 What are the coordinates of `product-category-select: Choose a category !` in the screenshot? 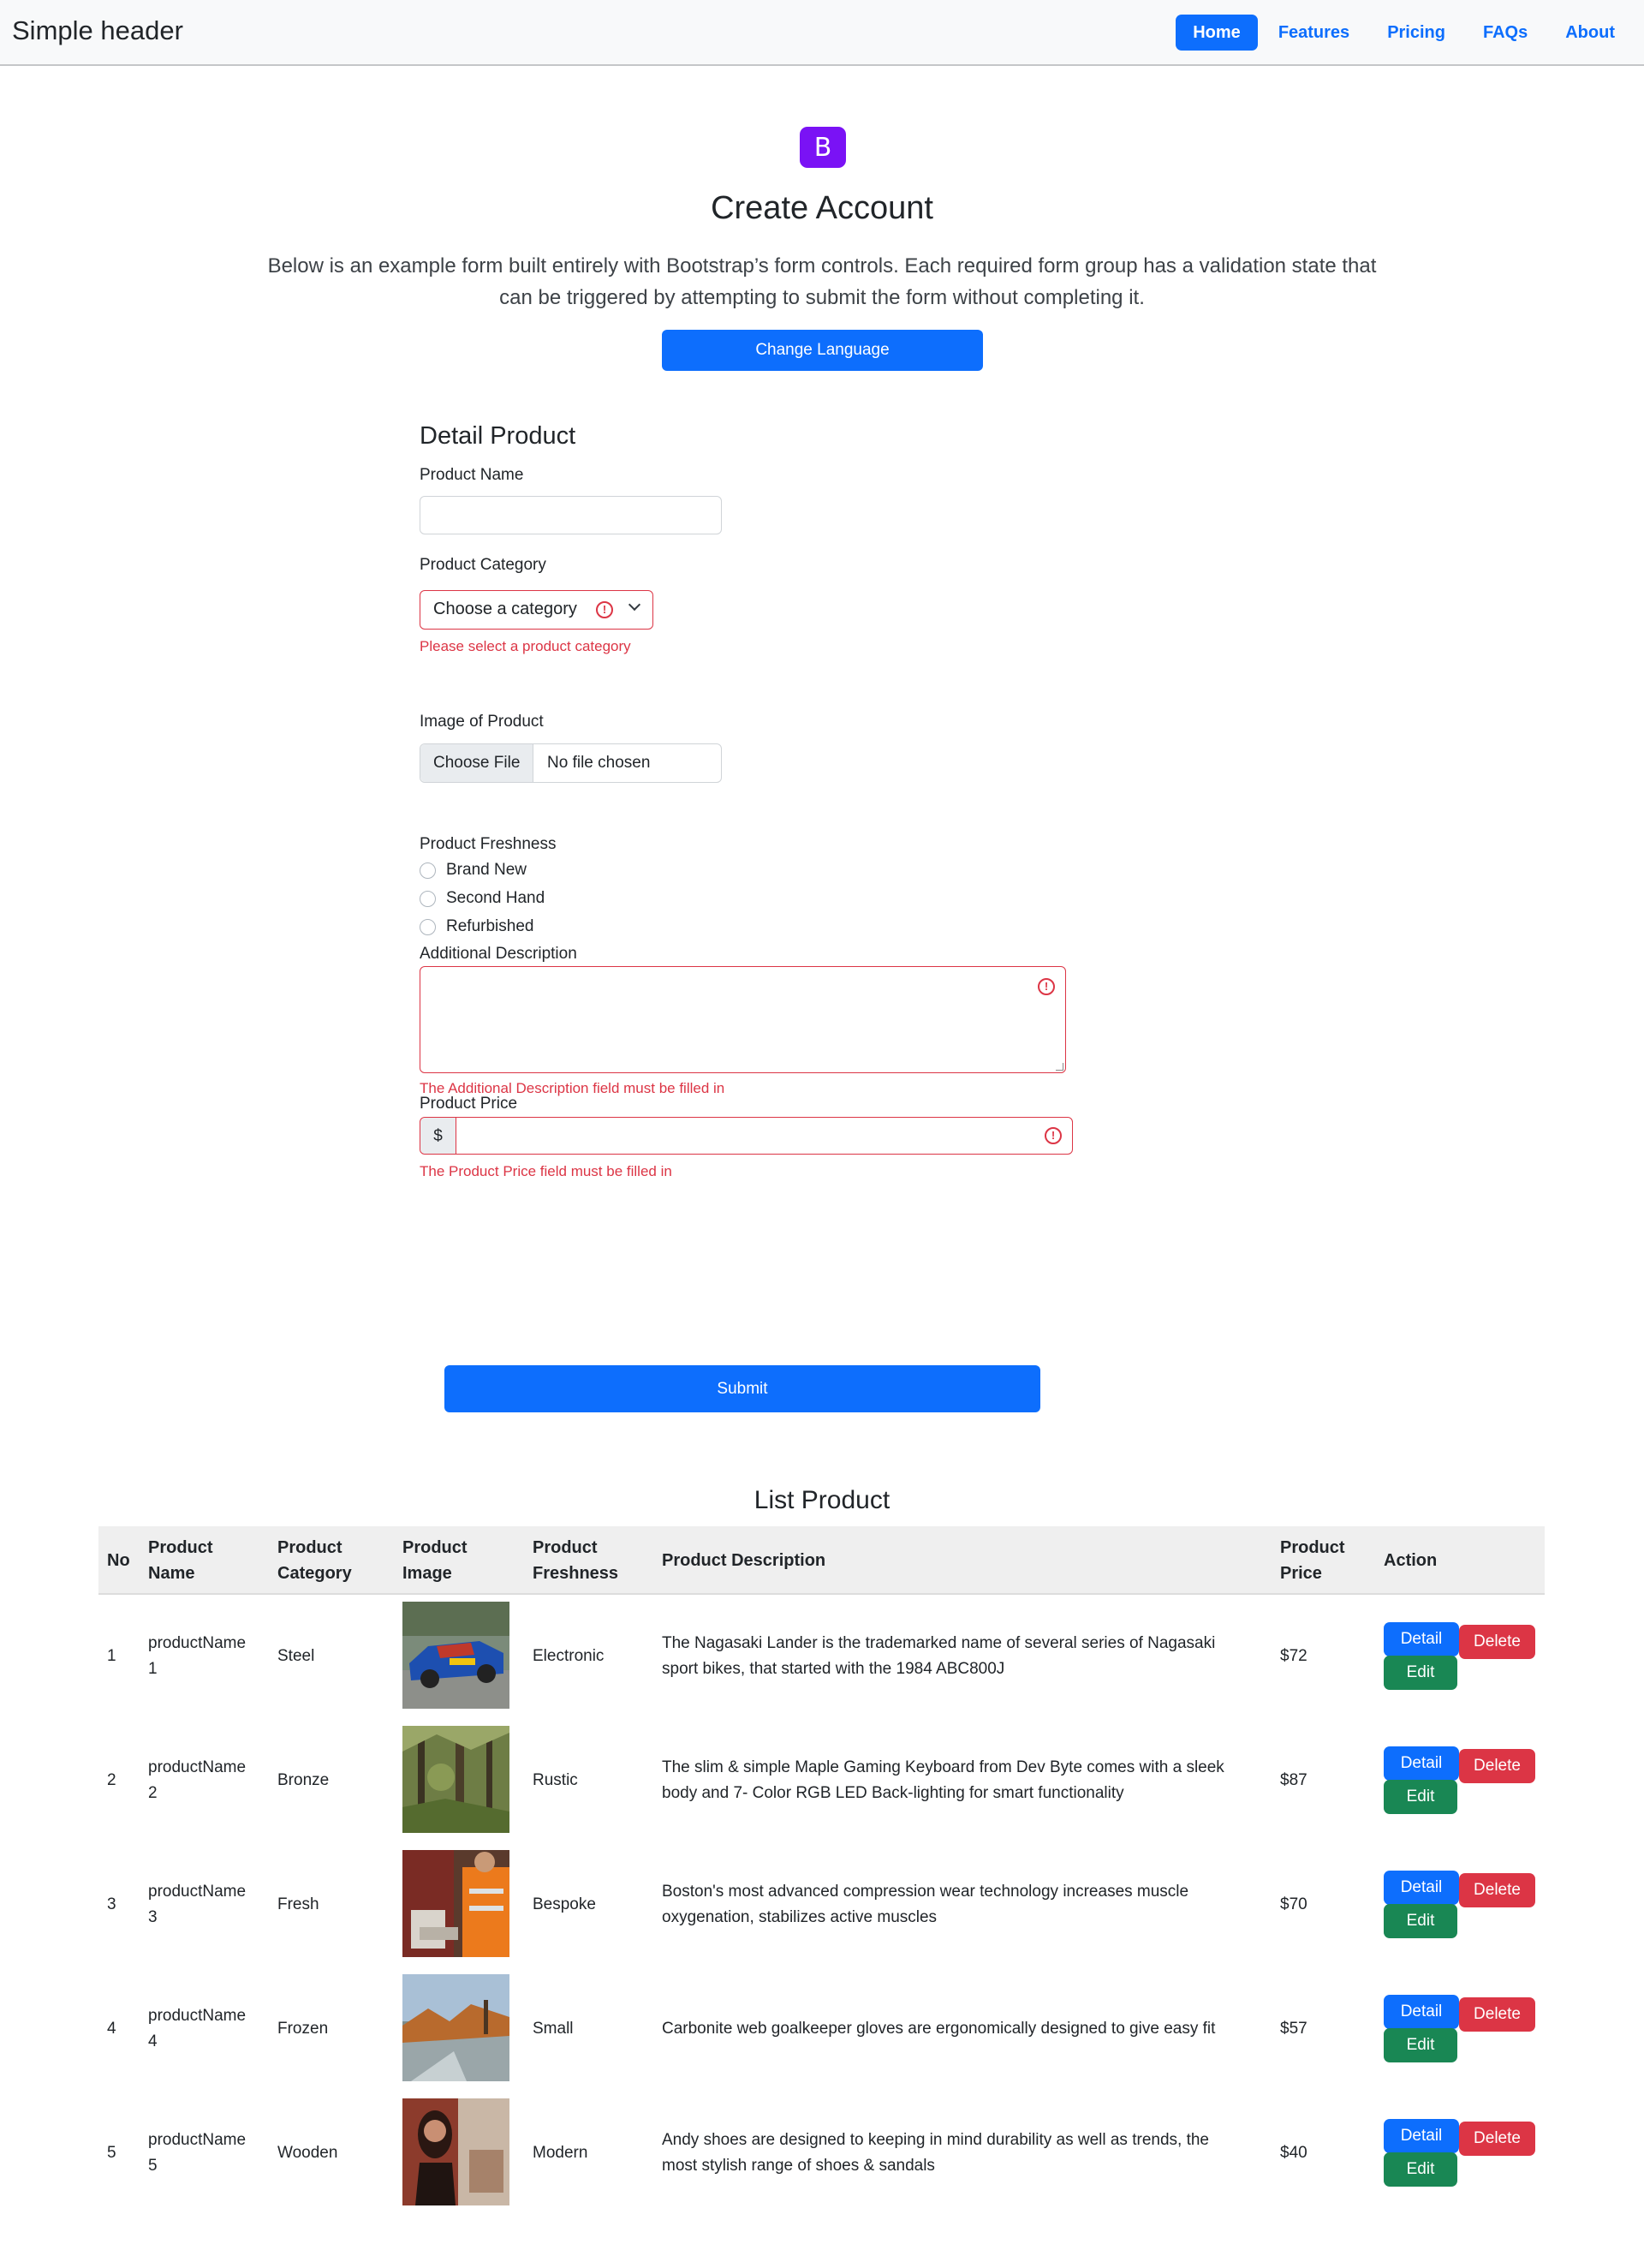 It's located at (536, 610).